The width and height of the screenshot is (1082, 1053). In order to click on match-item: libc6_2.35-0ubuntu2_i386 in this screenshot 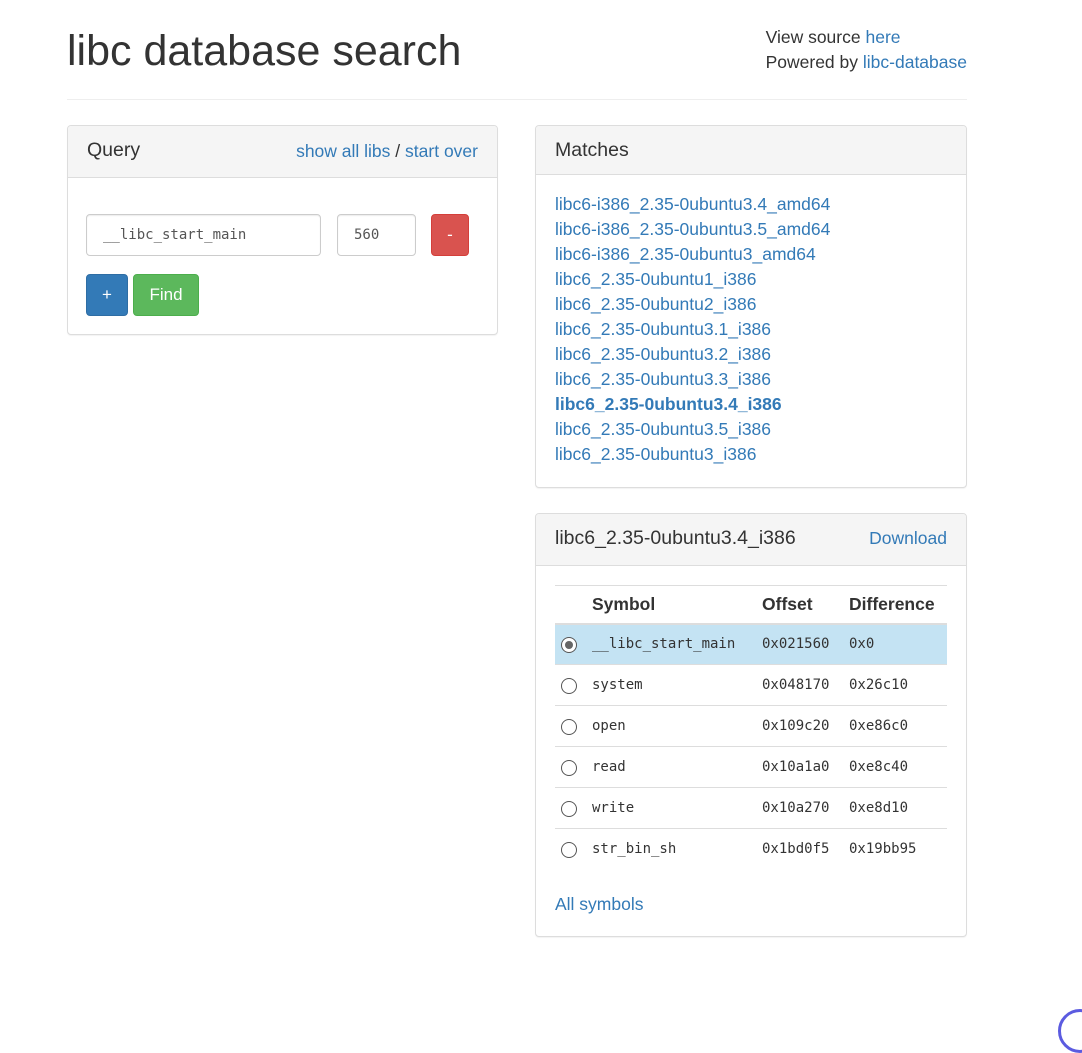, I will do `click(692, 304)`.